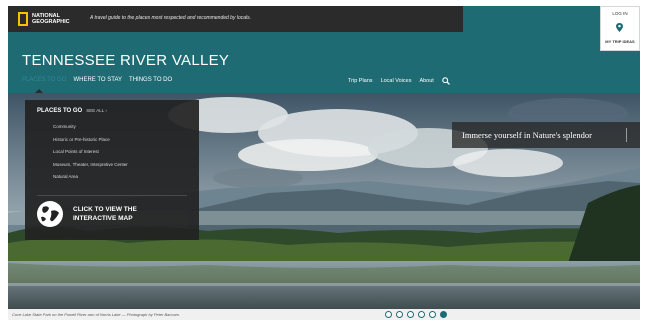 The height and width of the screenshot is (325, 648). I want to click on nav-where-to-stay: WHERE TO STAY, so click(97, 80).